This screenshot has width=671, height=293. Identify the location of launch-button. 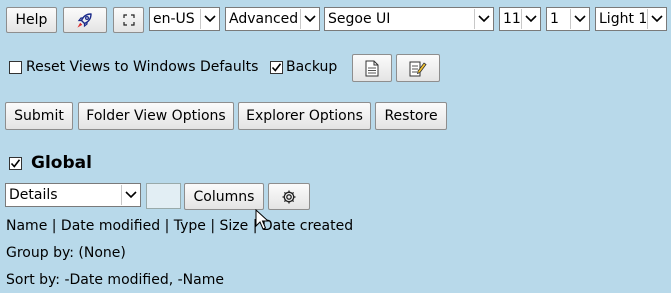
(85, 20).